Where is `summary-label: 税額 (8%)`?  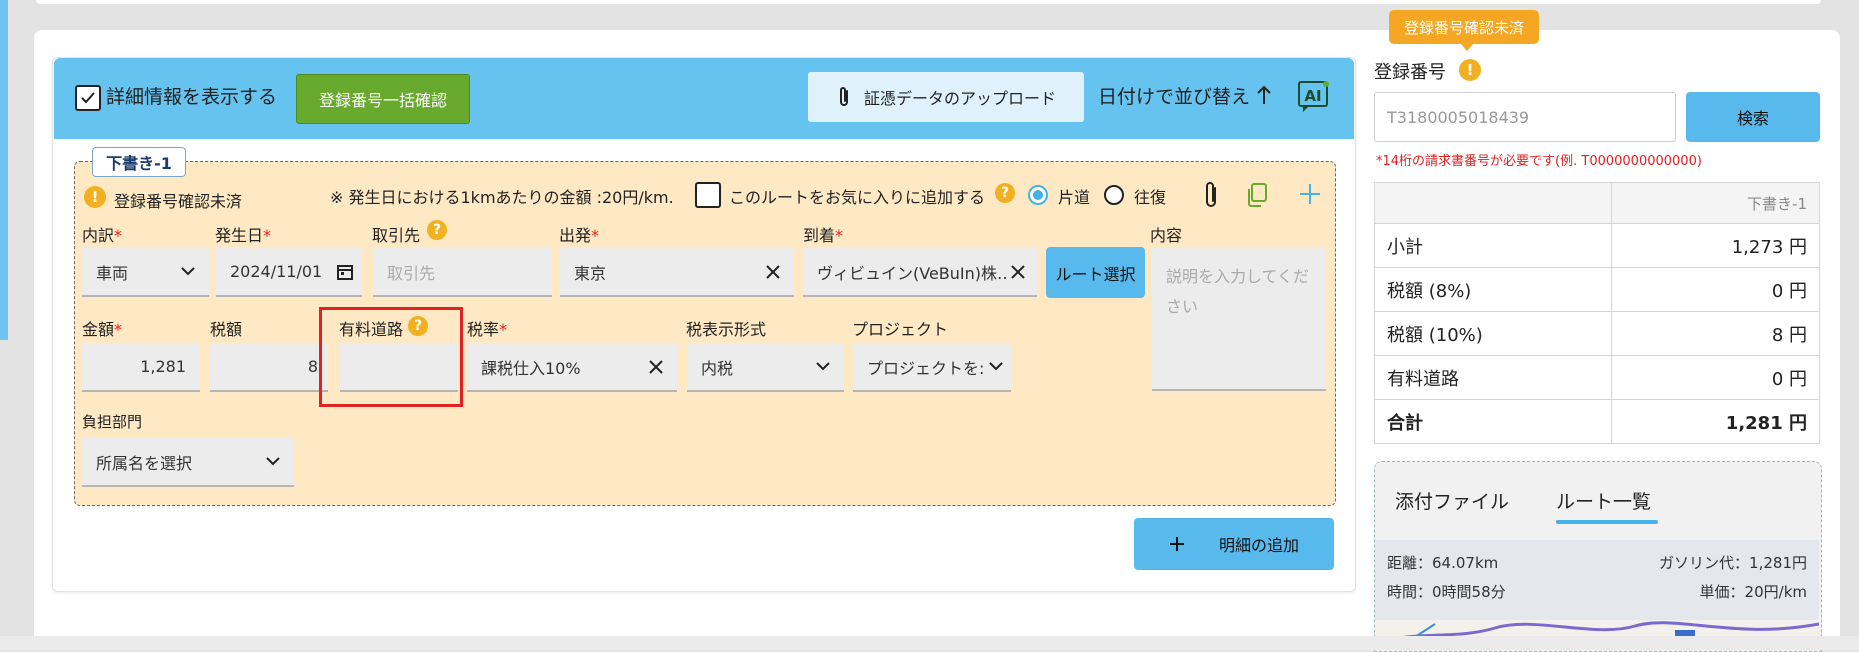 summary-label: 税額 (8%) is located at coordinates (1493, 289).